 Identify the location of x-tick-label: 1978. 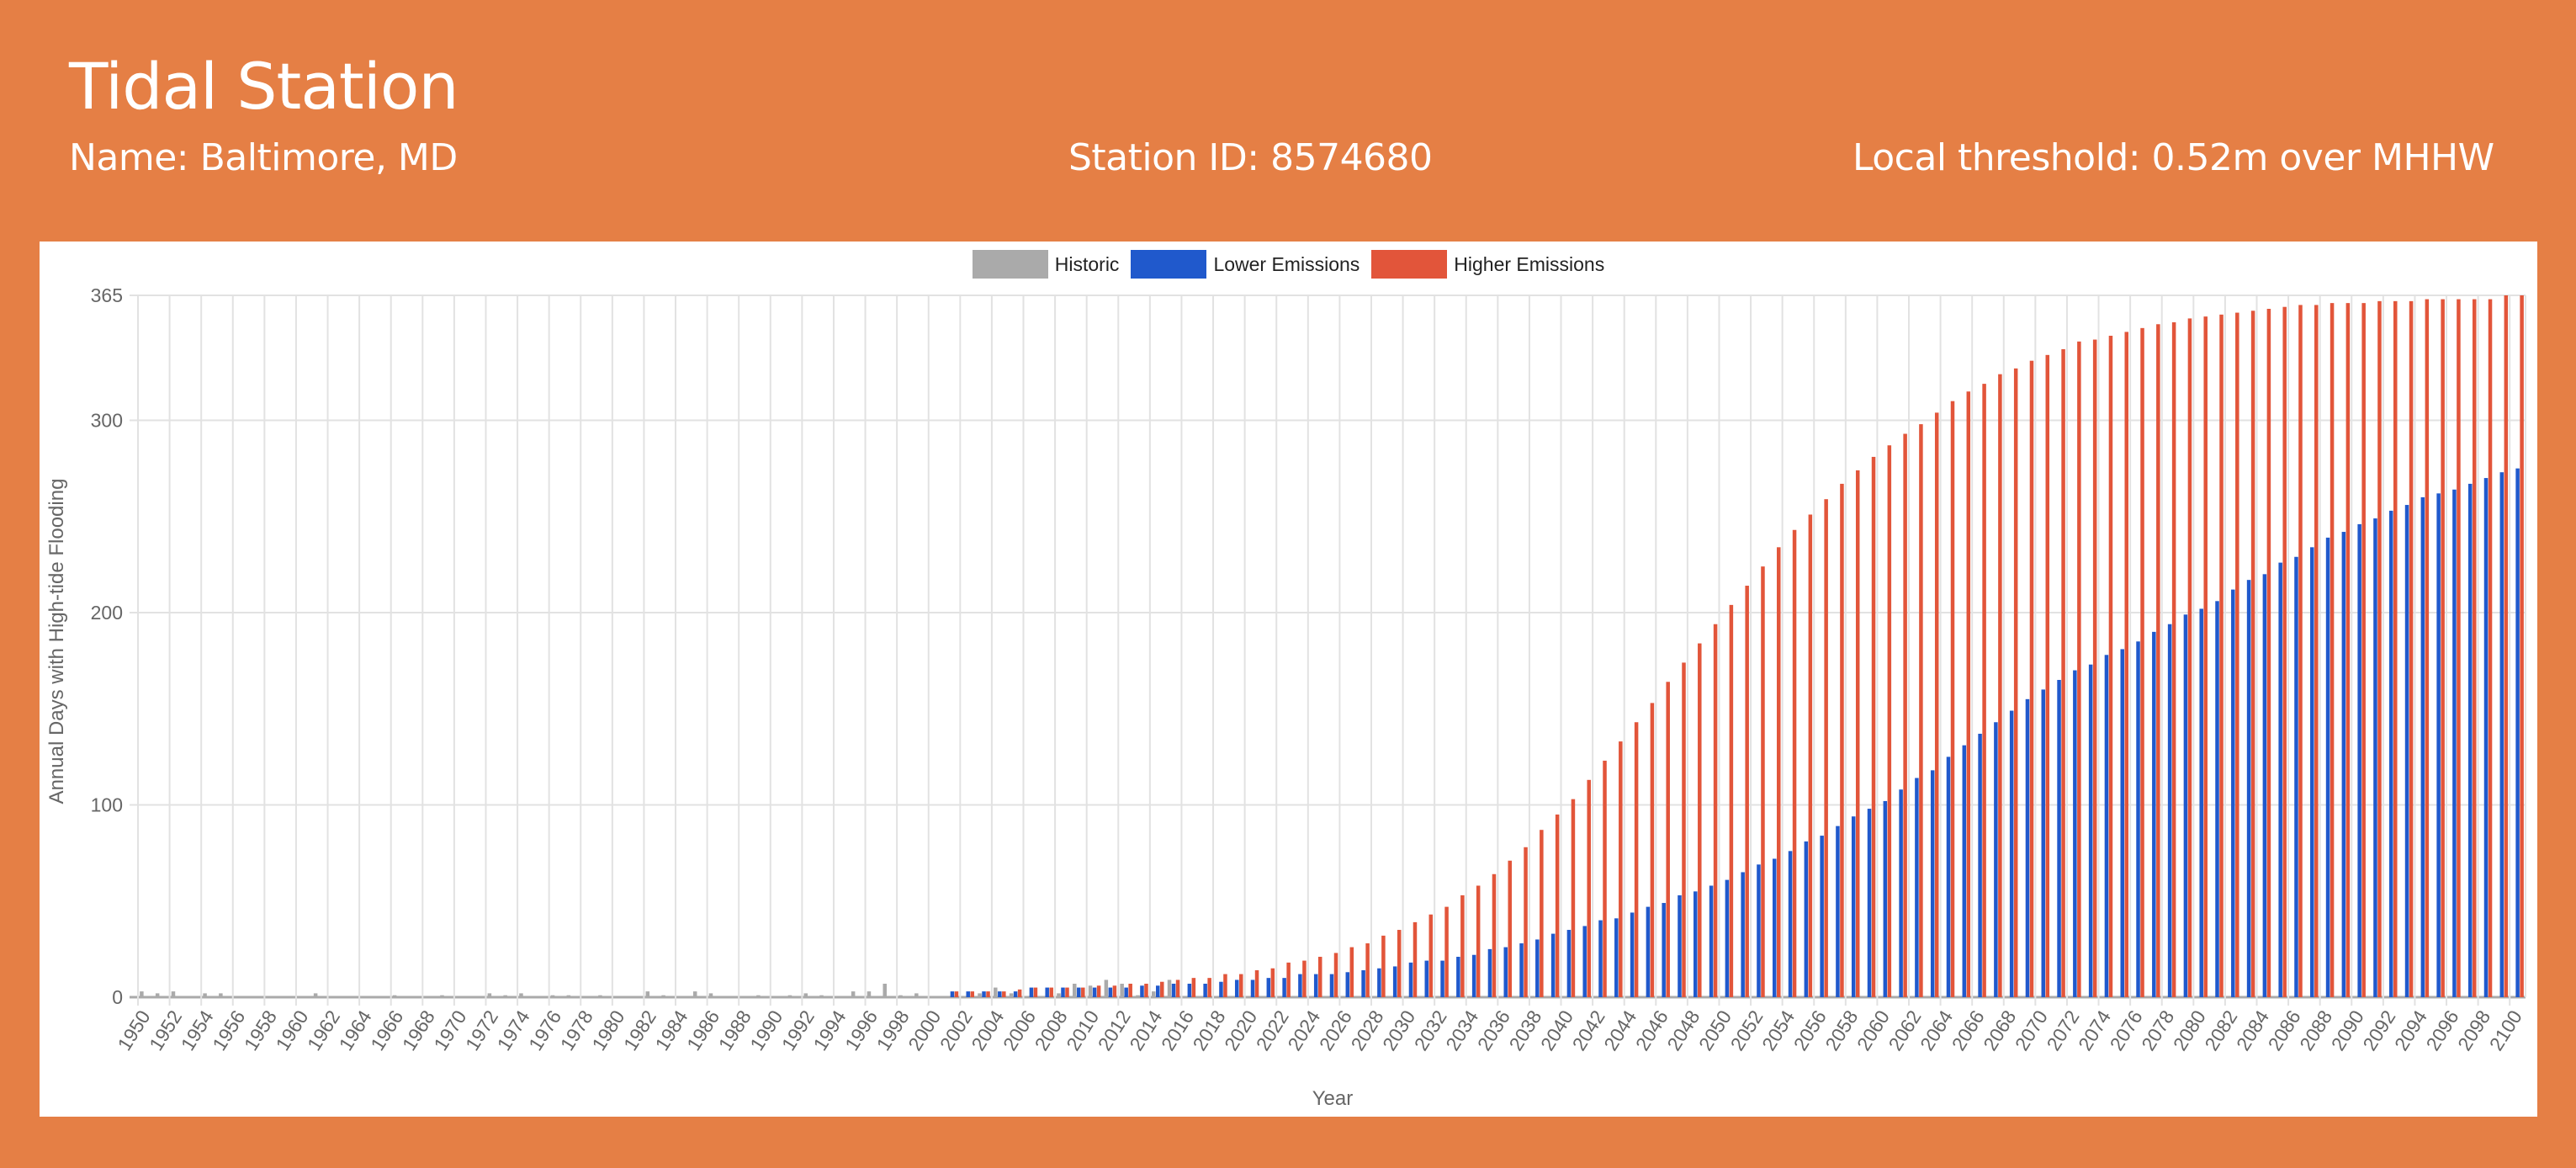
(576, 1030).